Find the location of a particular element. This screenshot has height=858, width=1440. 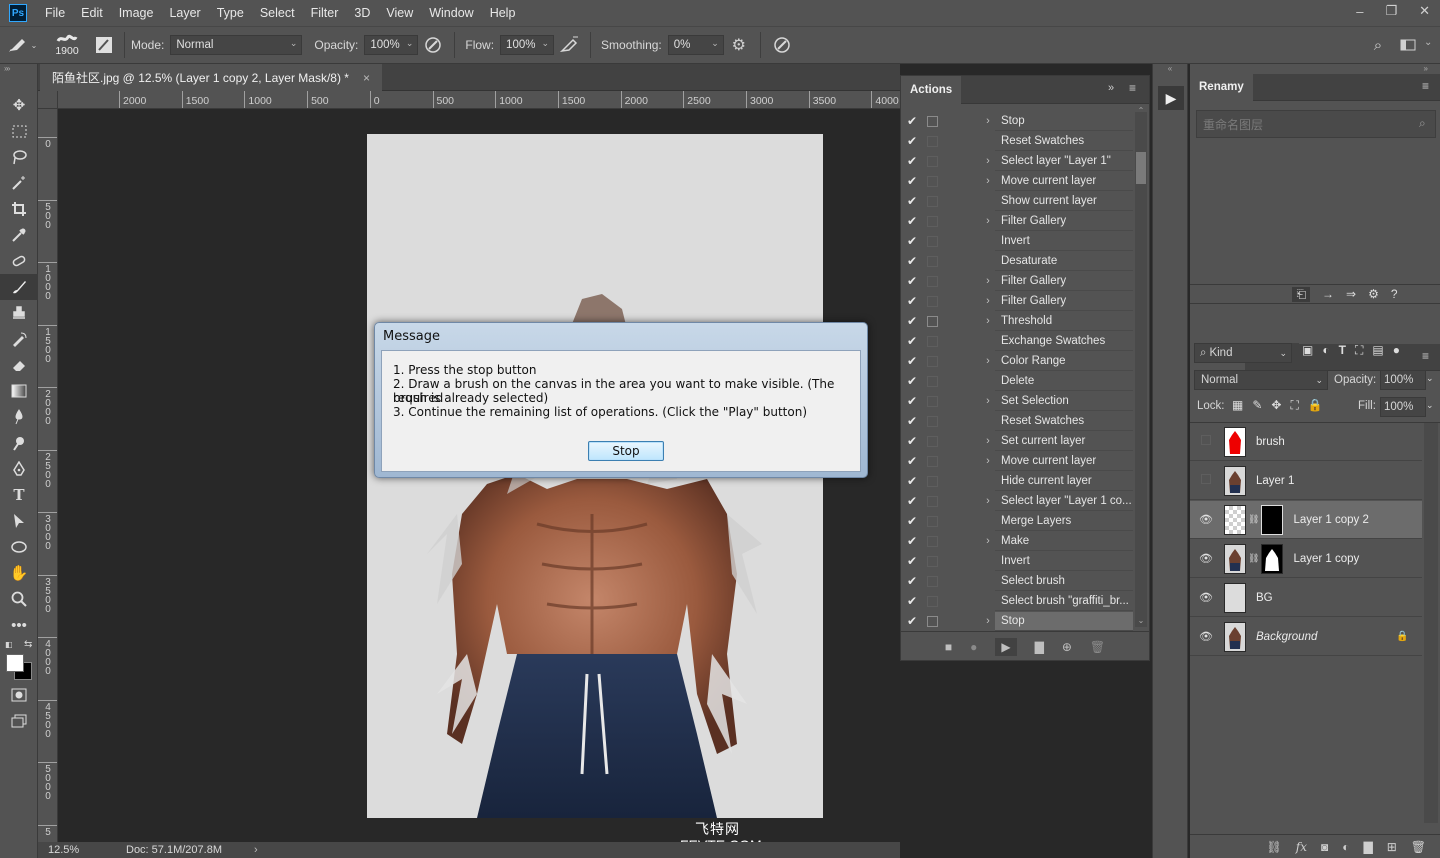

tab-renamy: Renamy is located at coordinates (1221, 87).